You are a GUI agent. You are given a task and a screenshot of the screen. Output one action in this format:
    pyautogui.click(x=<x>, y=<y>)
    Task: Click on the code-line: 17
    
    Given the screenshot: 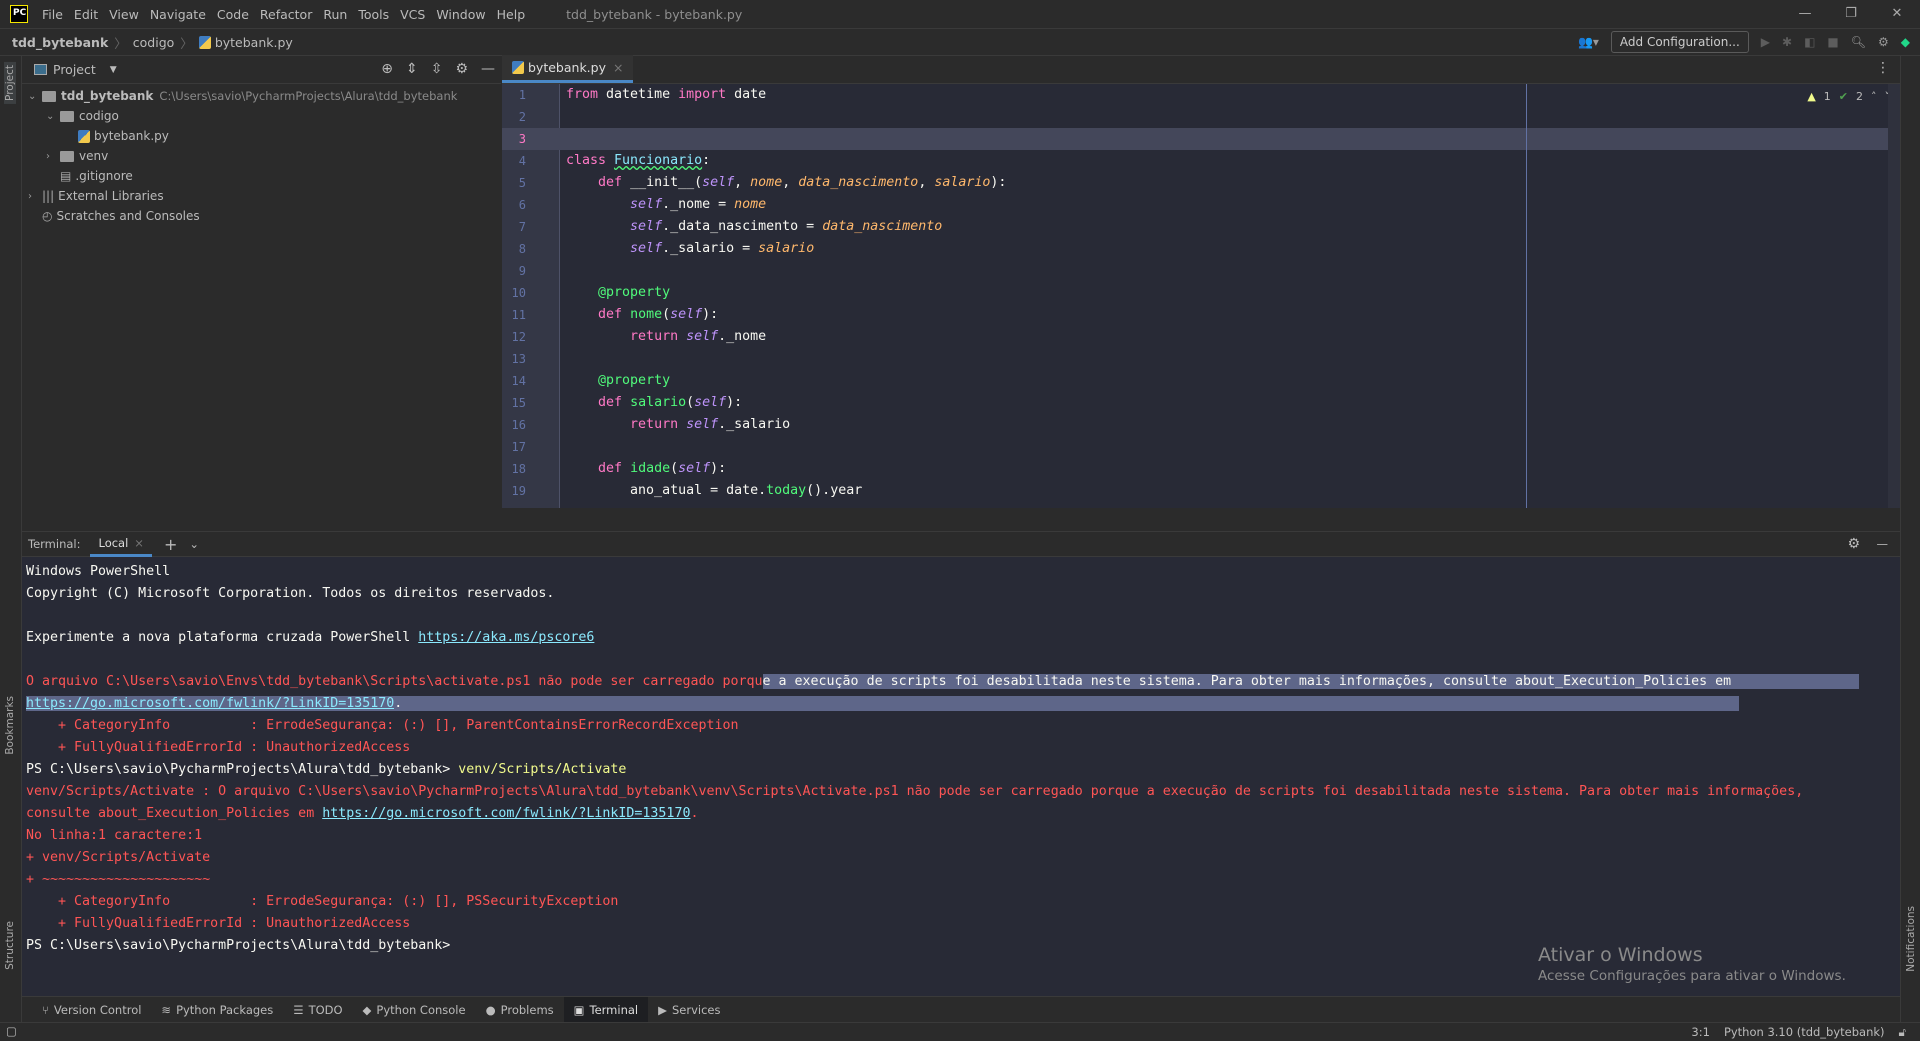 What is the action you would take?
    pyautogui.click(x=1201, y=447)
    